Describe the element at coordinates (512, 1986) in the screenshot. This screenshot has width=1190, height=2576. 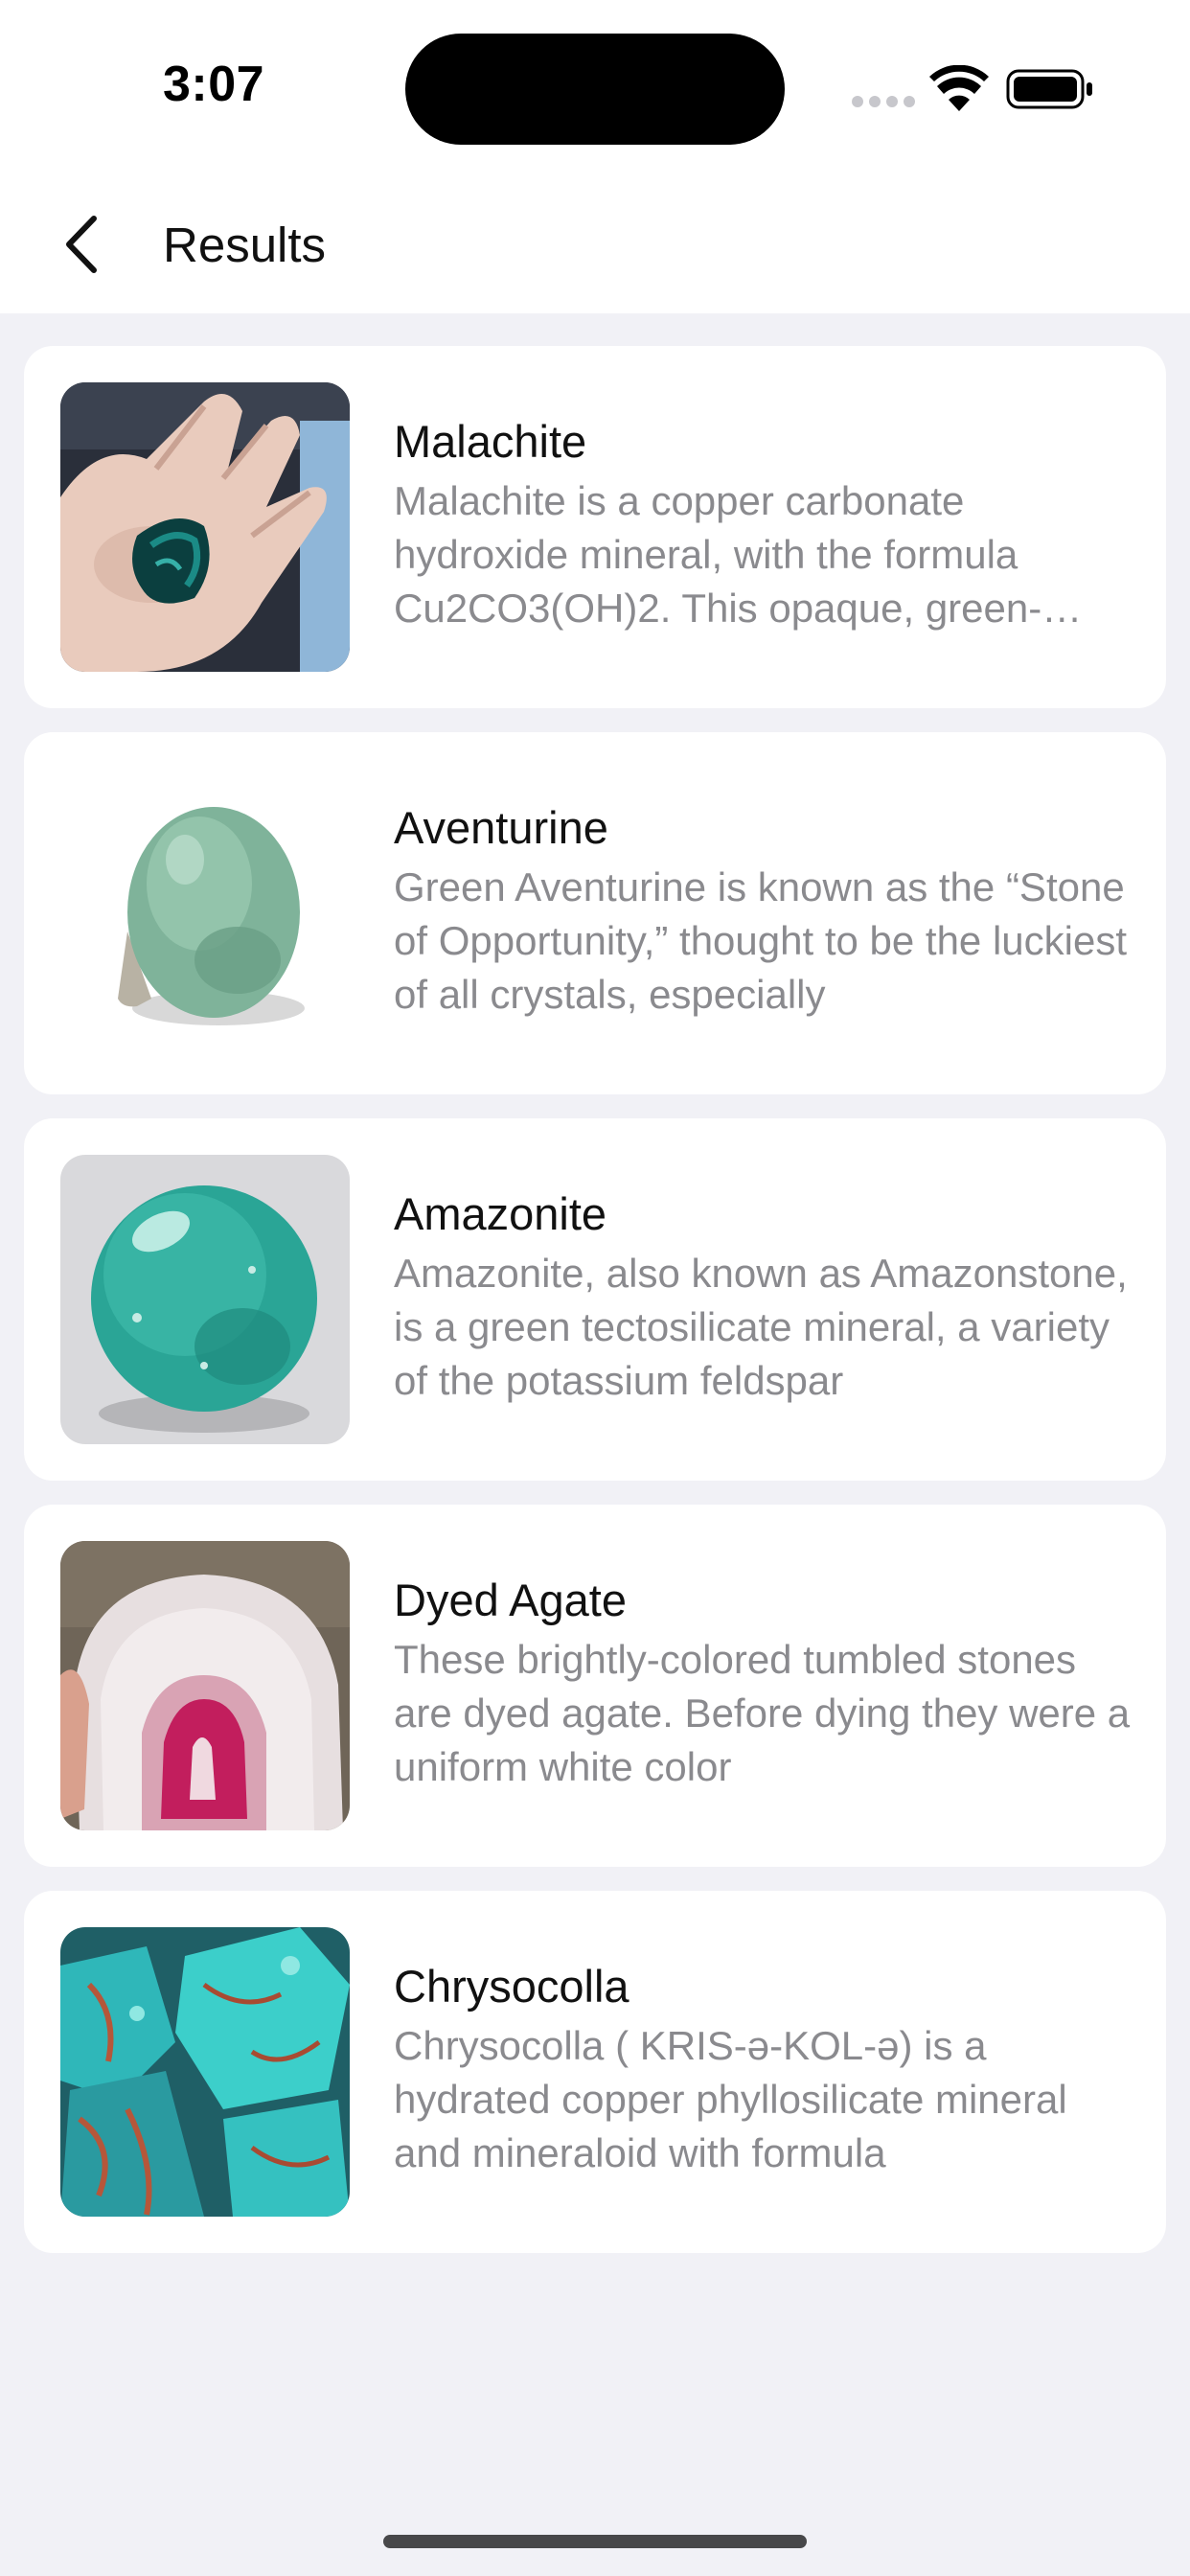
I see `result-name: Chrysocolla` at that location.